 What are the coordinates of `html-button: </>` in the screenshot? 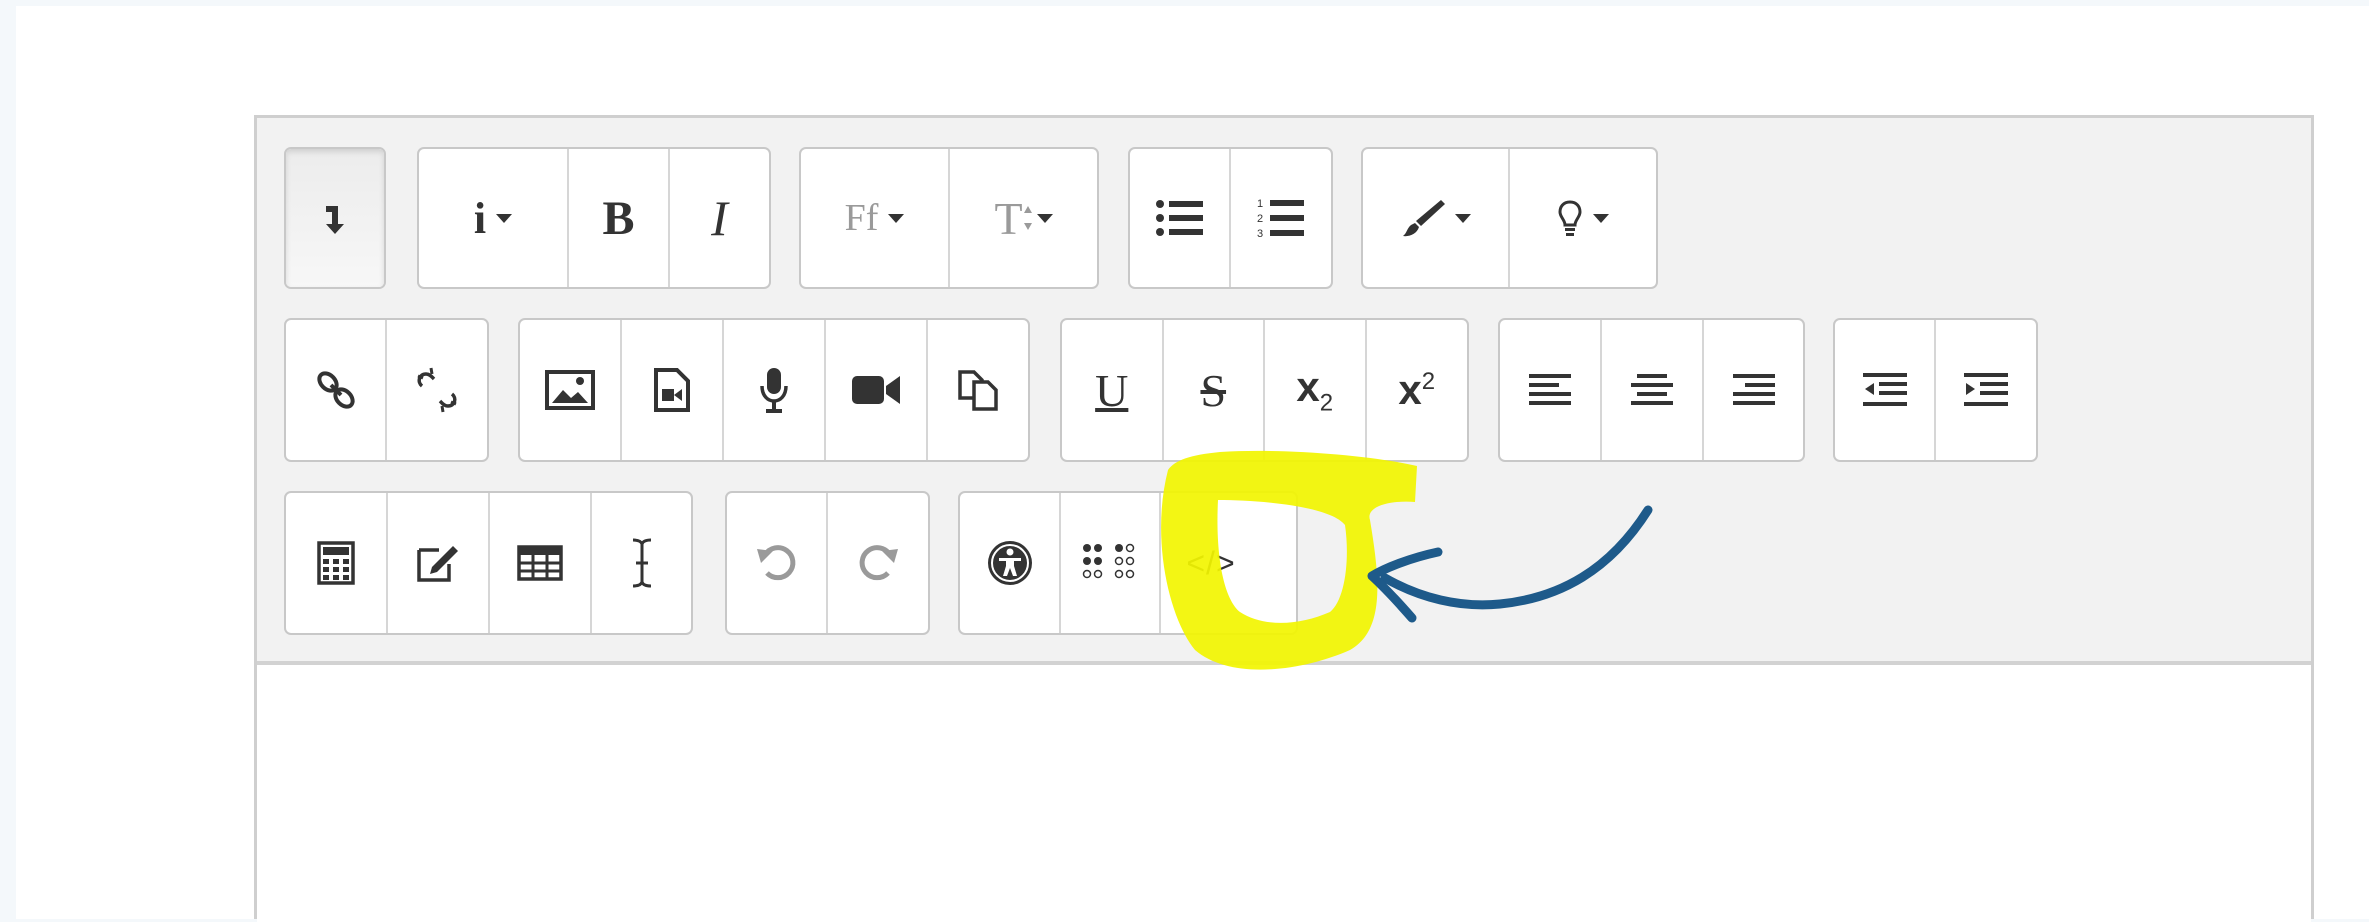 It's located at (1211, 563).